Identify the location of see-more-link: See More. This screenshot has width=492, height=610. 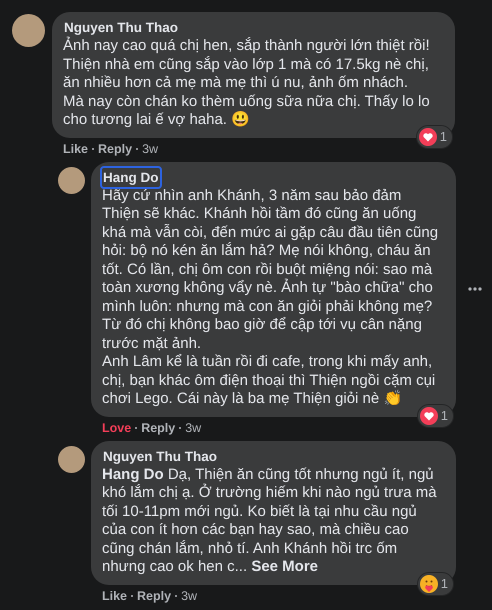
(284, 566).